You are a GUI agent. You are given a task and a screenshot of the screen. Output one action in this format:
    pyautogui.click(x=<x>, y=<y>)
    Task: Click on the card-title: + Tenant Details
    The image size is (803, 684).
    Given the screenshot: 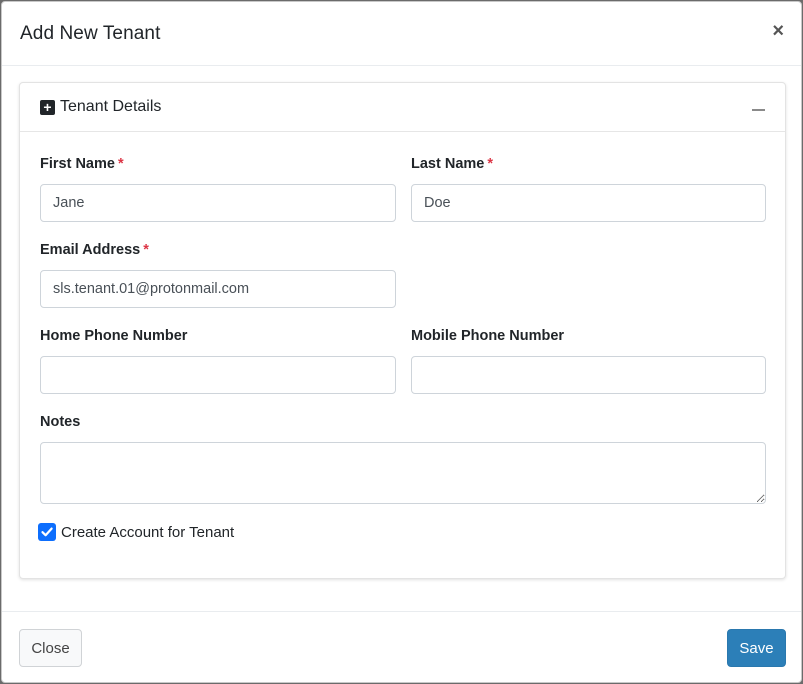 What is the action you would take?
    pyautogui.click(x=100, y=107)
    